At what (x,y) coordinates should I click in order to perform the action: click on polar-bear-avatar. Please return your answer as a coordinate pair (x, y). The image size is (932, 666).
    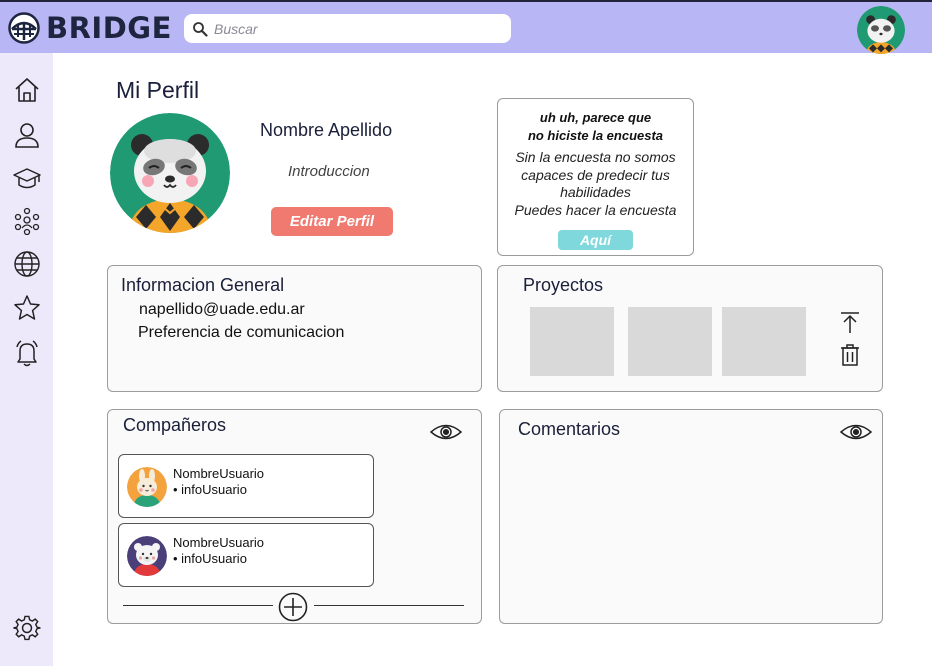
    Looking at the image, I should click on (147, 556).